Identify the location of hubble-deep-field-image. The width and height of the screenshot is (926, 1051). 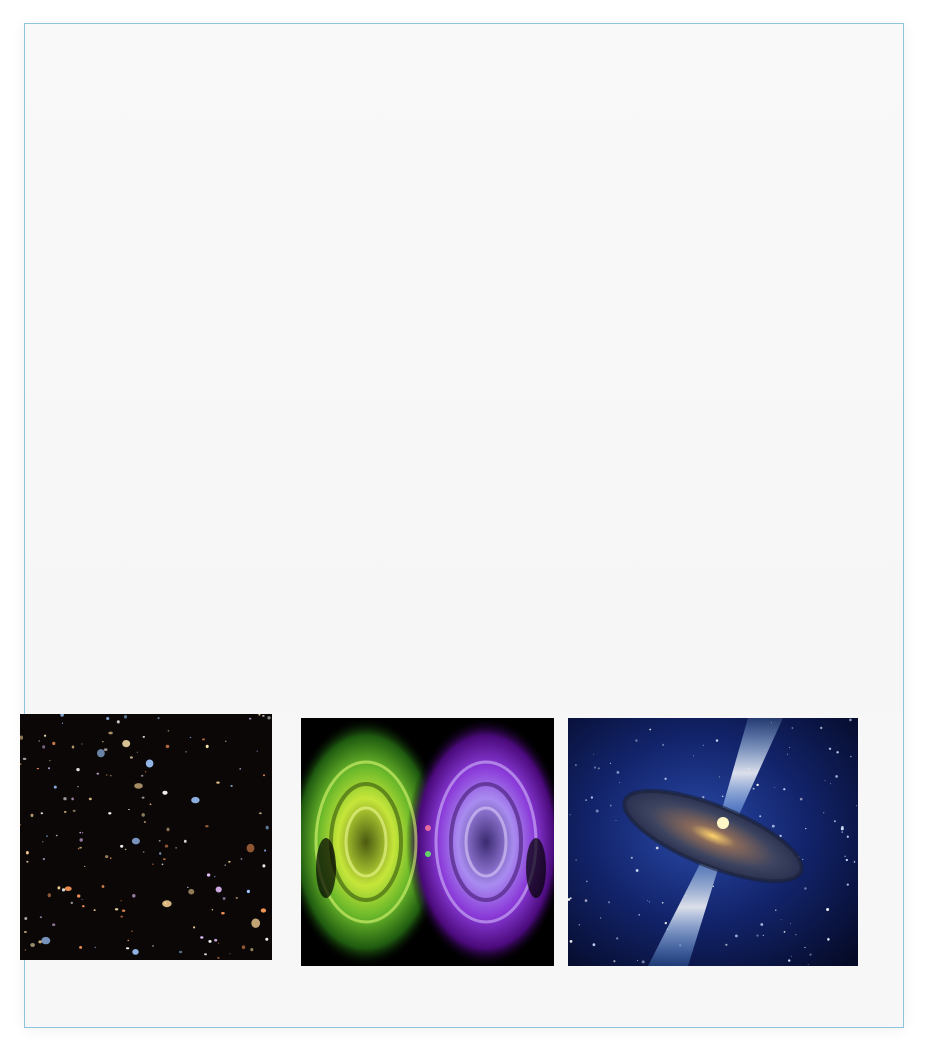
(146, 837).